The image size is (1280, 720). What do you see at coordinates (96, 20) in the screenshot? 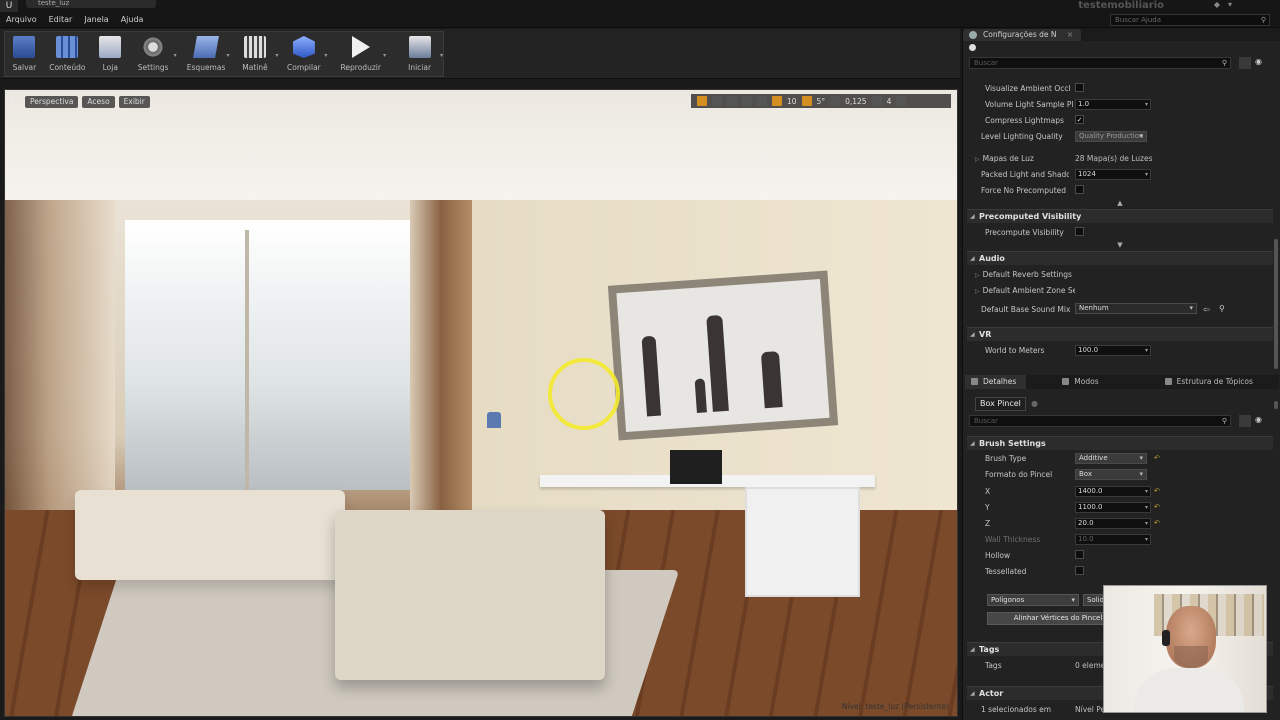
I see `menu-janela: Janela` at bounding box center [96, 20].